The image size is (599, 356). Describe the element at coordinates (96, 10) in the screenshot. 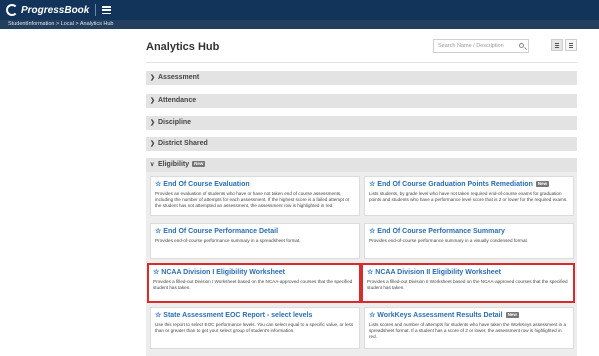

I see `divider` at that location.